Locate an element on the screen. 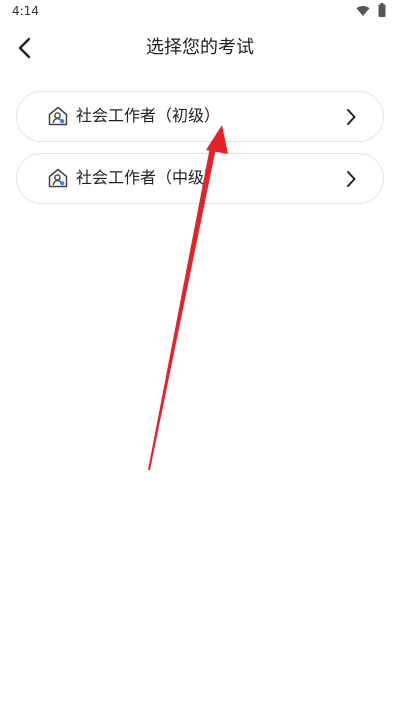 The width and height of the screenshot is (400, 712). exam-option-primary: 社会工作者（初级） is located at coordinates (200, 116).